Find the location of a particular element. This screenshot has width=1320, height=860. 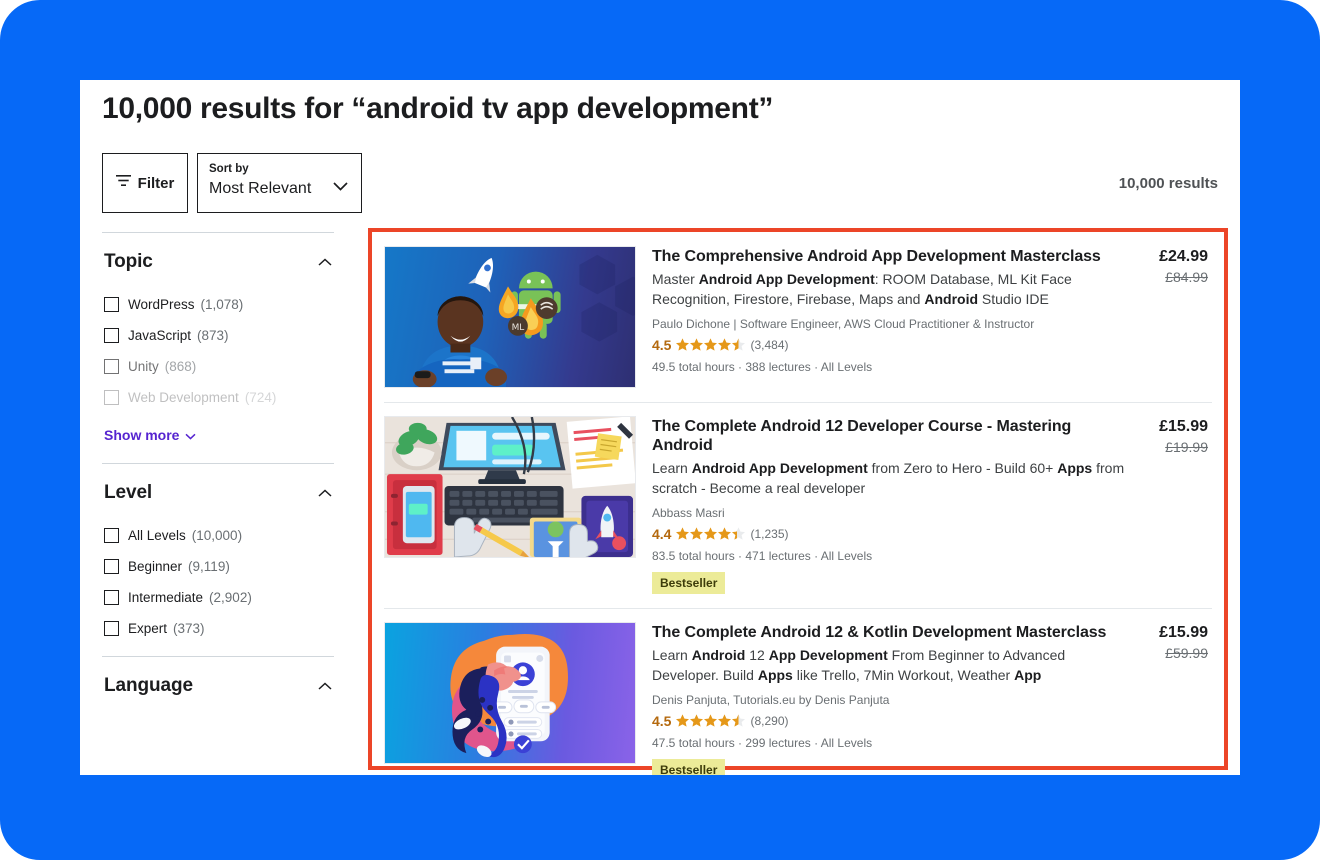

facet-topic-header: Topic is located at coordinates (218, 259).